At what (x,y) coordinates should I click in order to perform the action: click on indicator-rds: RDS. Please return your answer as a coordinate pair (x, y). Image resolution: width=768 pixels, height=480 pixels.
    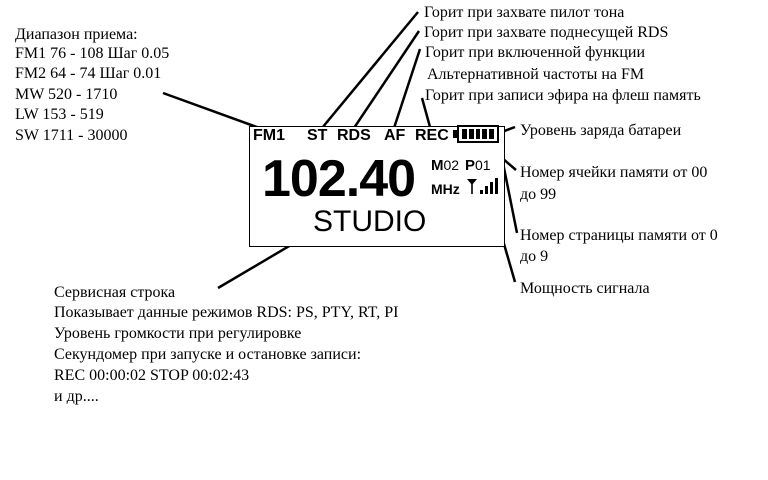
    Looking at the image, I should click on (354, 135).